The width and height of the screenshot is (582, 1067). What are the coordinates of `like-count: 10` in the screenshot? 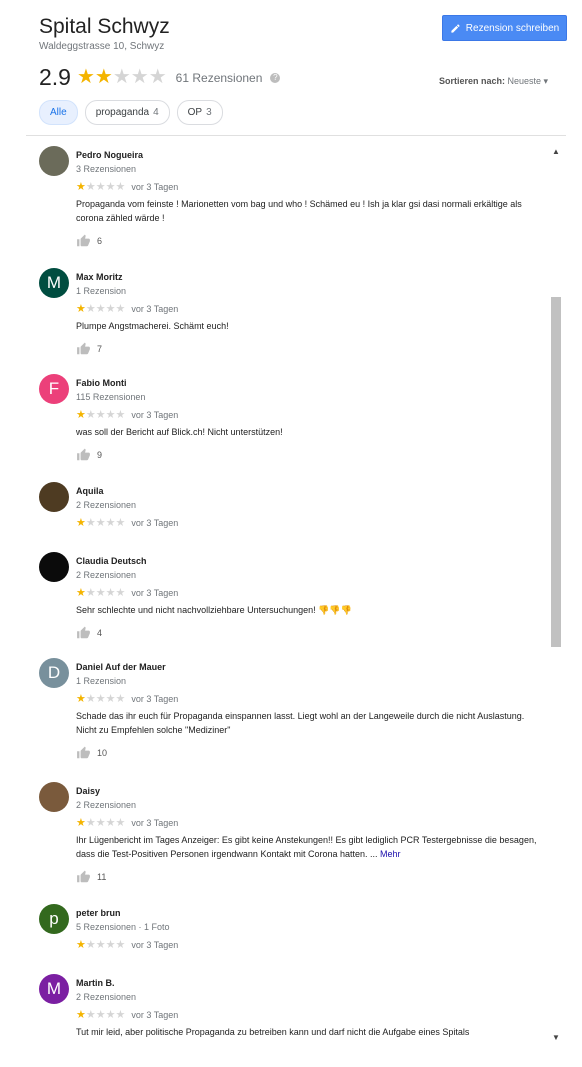 It's located at (102, 753).